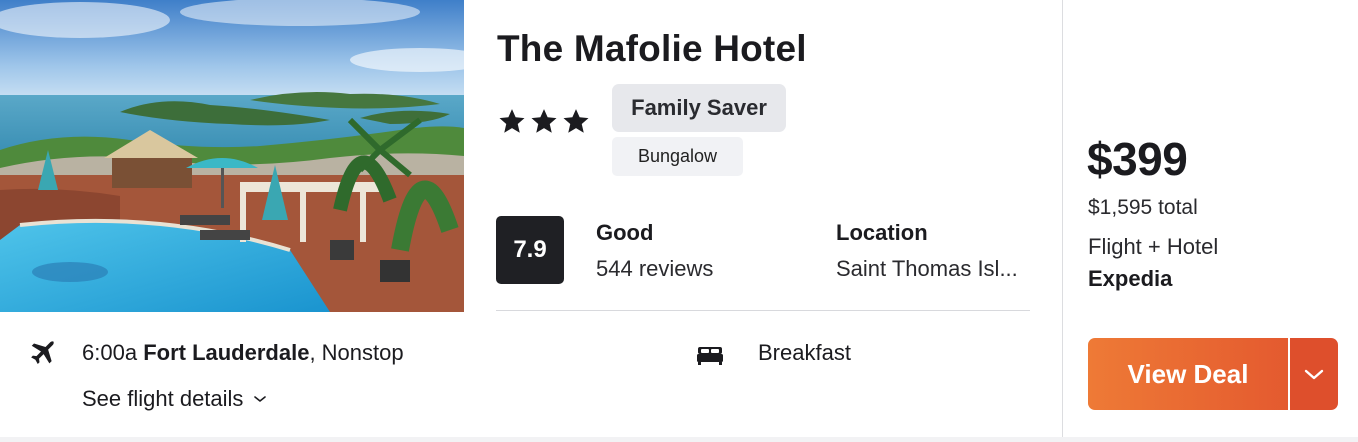  Describe the element at coordinates (699, 108) in the screenshot. I see `family-saver-badge: Family Saver` at that location.